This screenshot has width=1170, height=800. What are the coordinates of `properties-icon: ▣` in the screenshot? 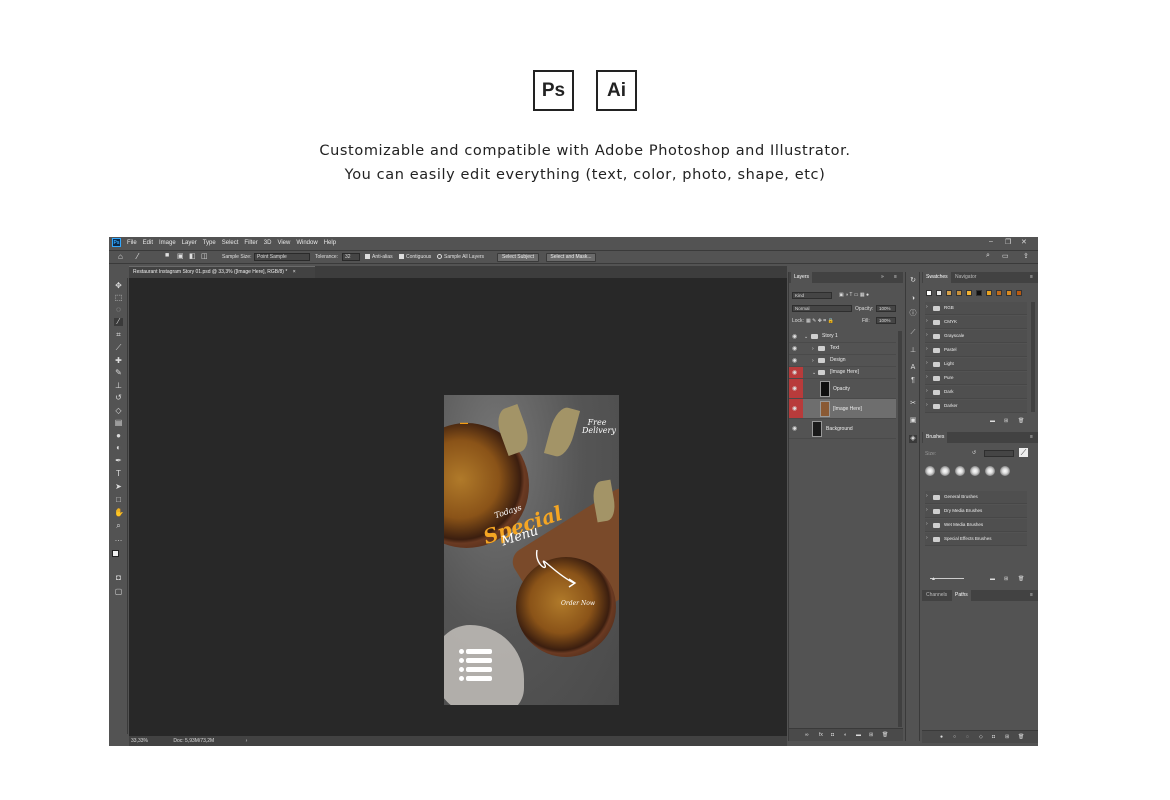 It's located at (913, 421).